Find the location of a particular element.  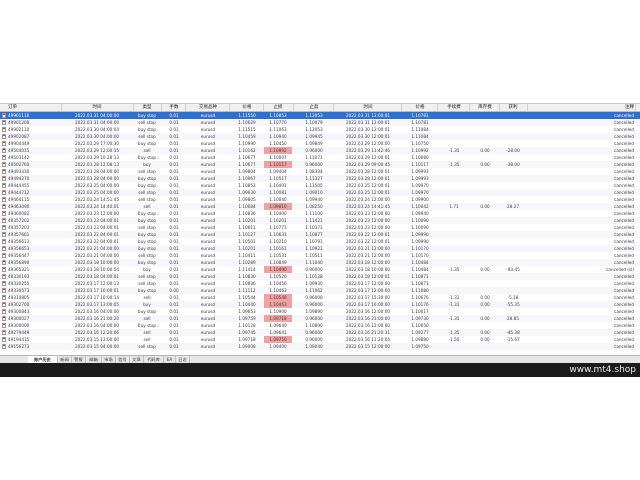

cell-price: 1.10289 is located at coordinates (247, 262).